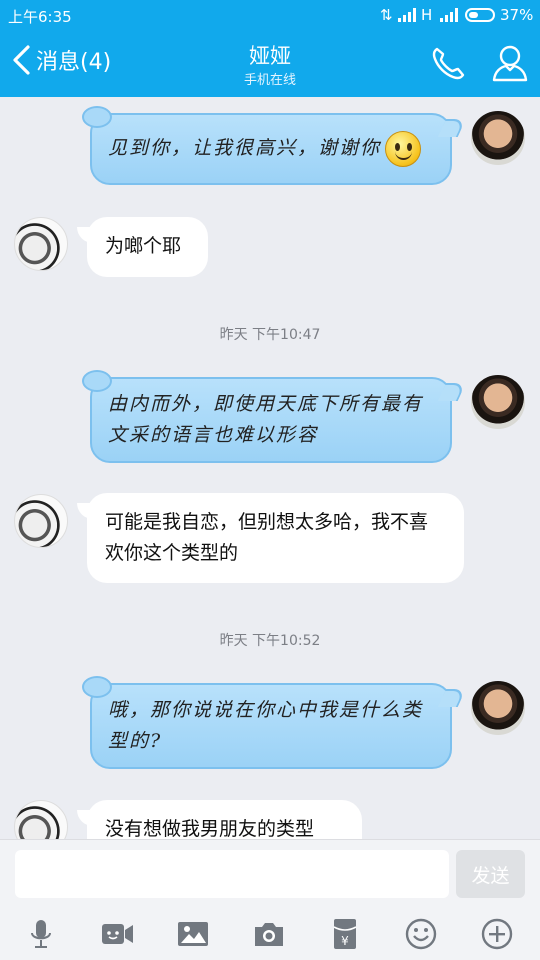  What do you see at coordinates (270, 641) in the screenshot?
I see `timestamp: 昨天 下午10:52` at bounding box center [270, 641].